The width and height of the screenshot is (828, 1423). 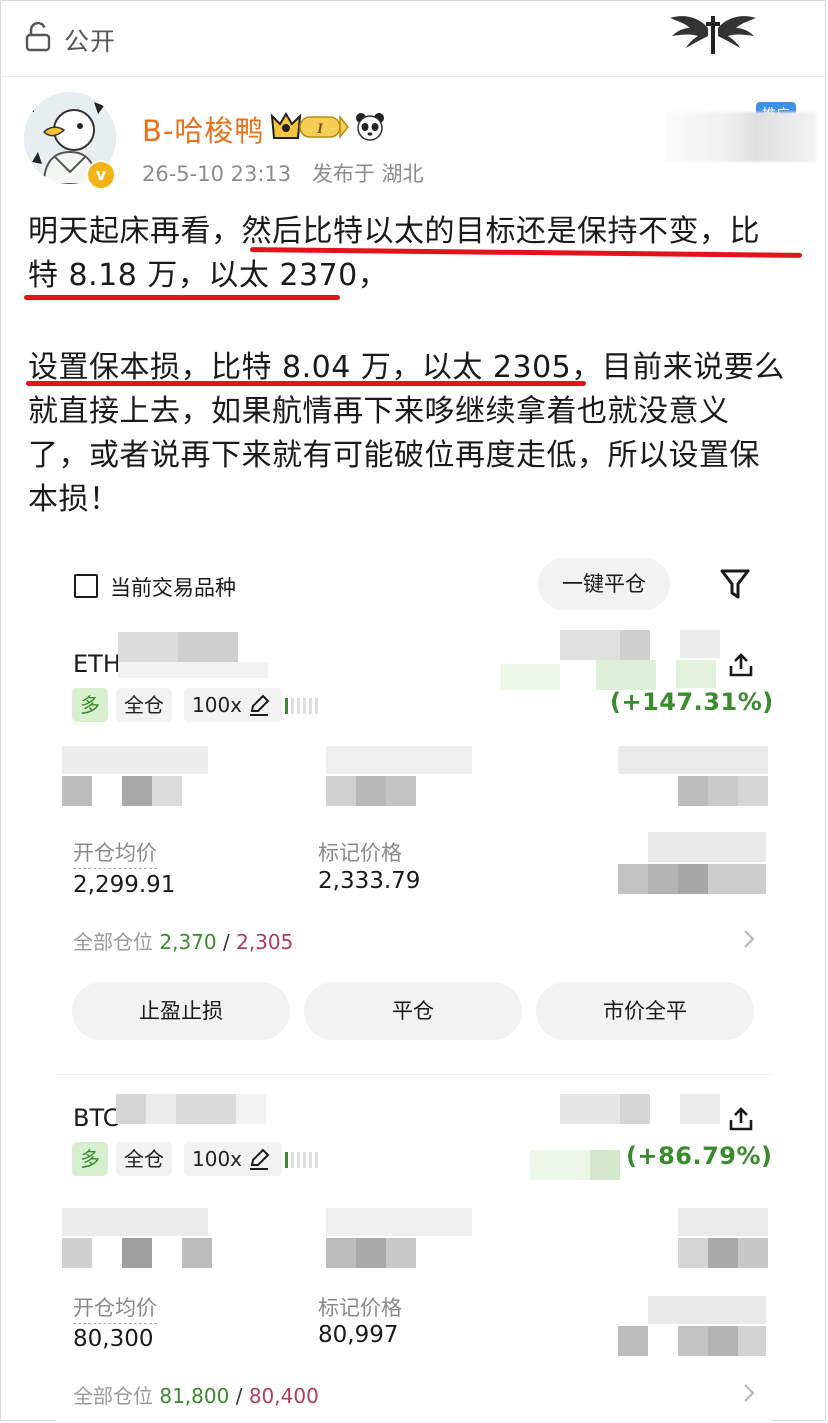 I want to click on mark-price-value: 80,997, so click(x=358, y=1335).